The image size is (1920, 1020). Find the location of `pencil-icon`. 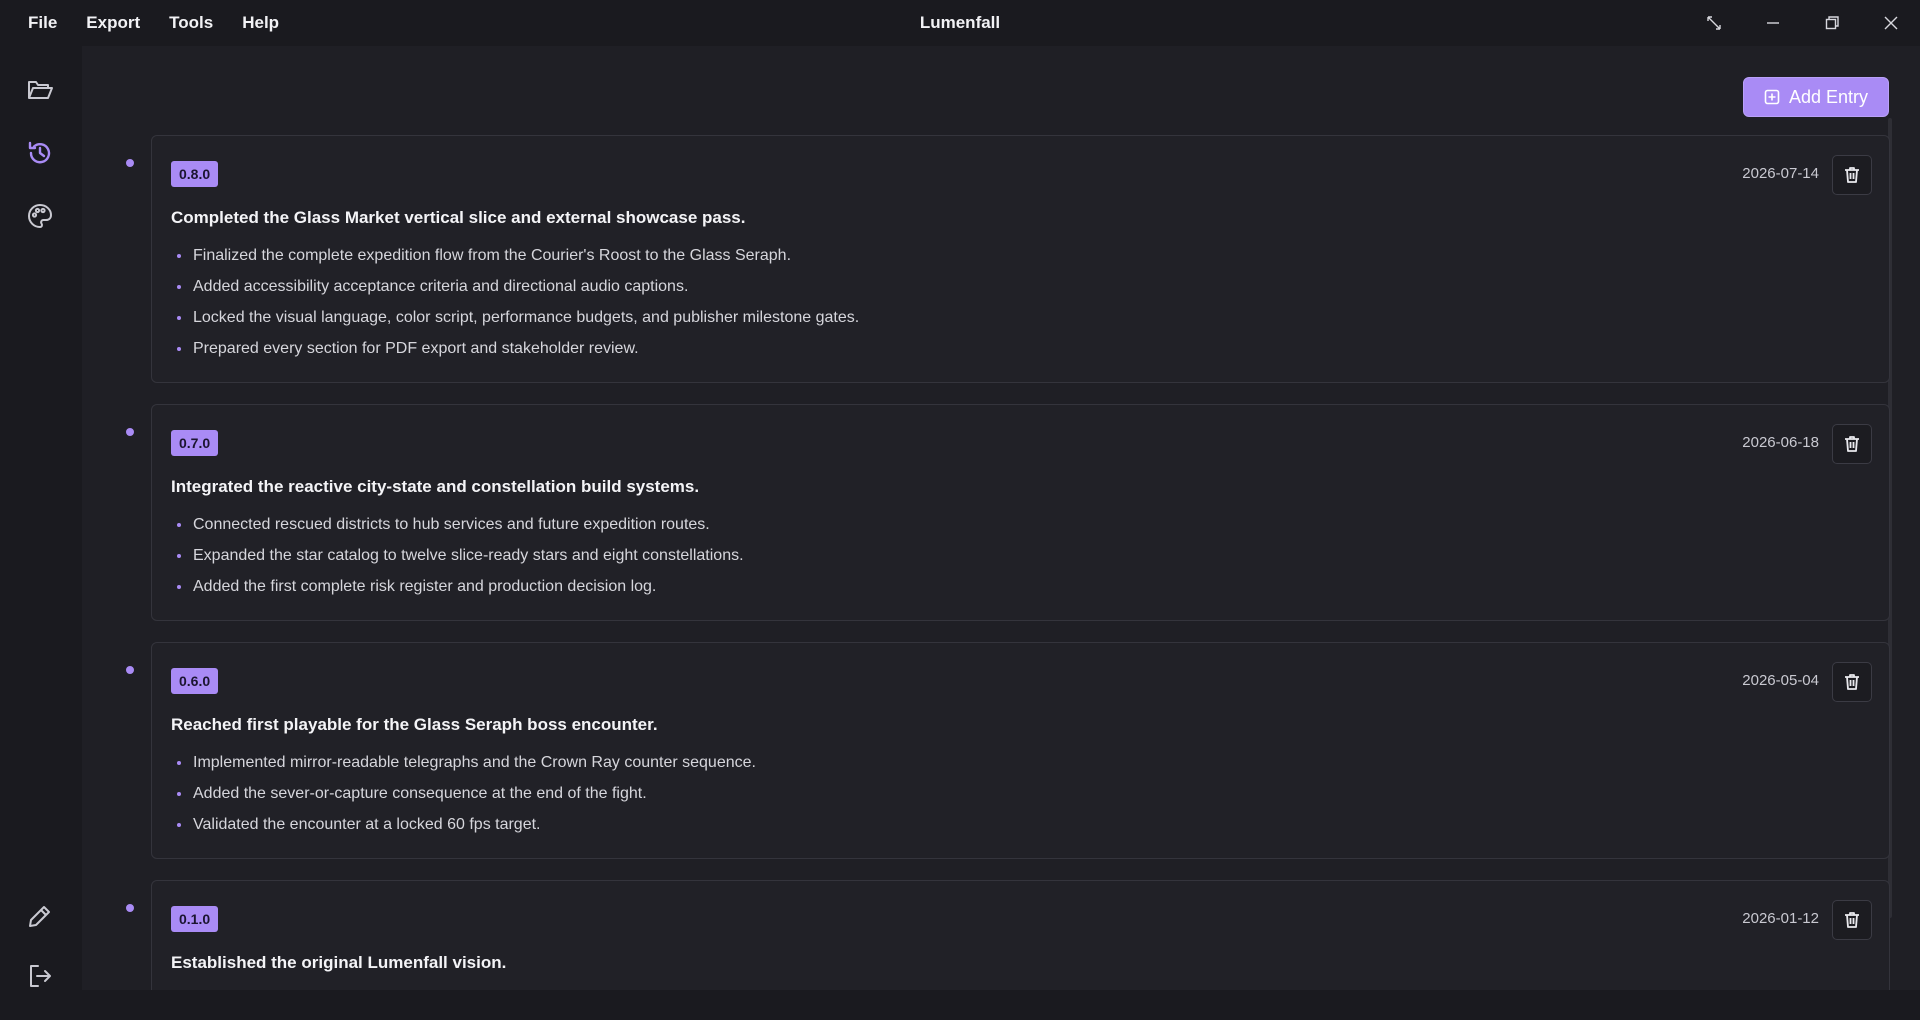

pencil-icon is located at coordinates (39, 916).